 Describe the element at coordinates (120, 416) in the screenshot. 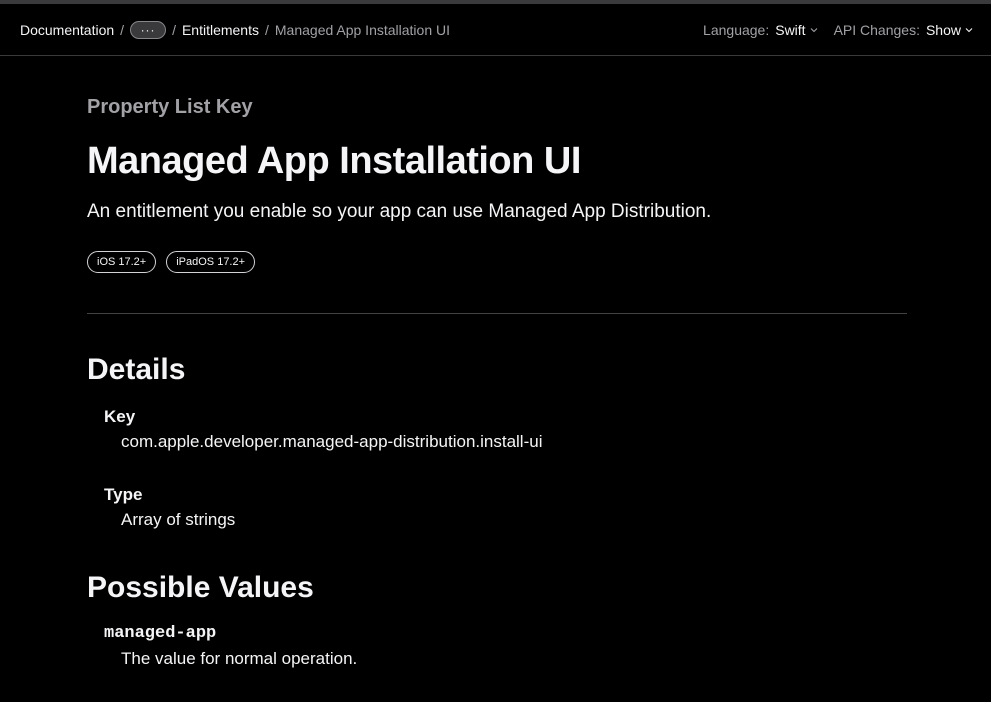

I see `details-key-label: Key` at that location.